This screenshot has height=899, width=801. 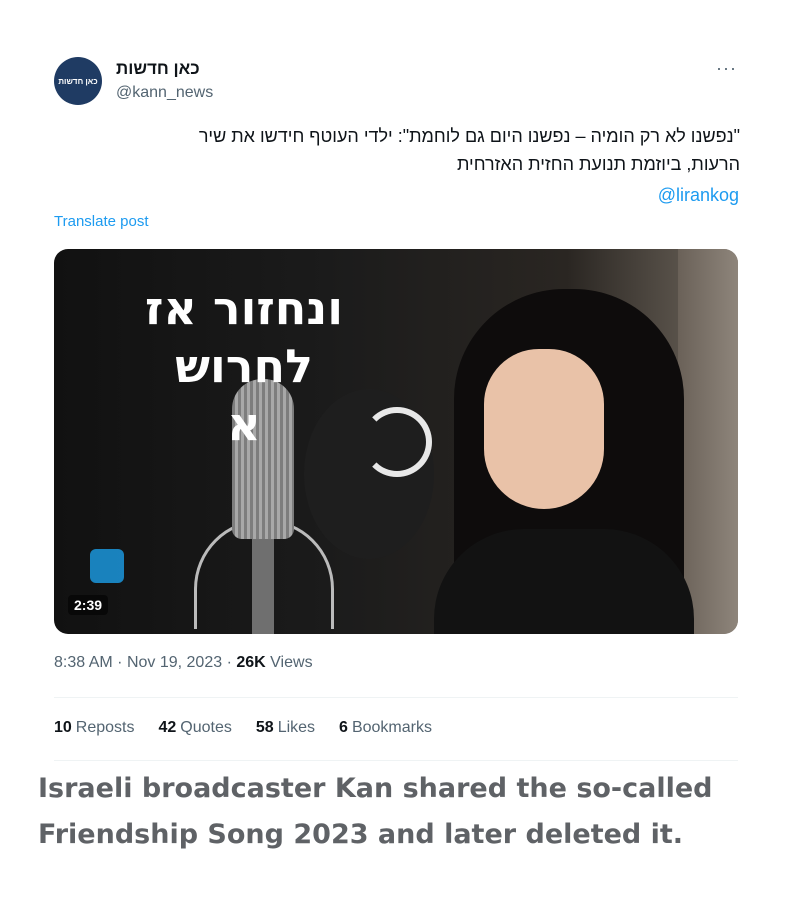 What do you see at coordinates (167, 727) in the screenshot?
I see `quotes-count: 42` at bounding box center [167, 727].